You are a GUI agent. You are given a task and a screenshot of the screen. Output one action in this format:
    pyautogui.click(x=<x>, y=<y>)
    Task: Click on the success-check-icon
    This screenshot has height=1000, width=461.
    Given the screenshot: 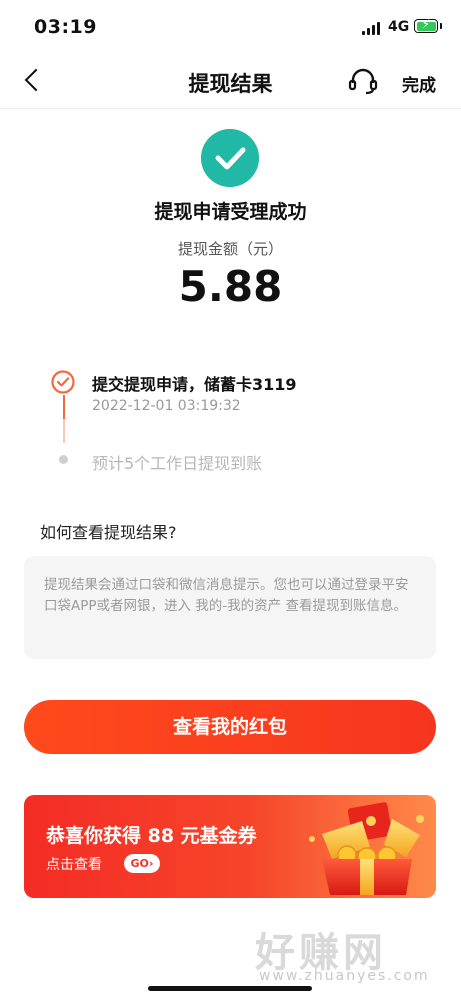 What is the action you would take?
    pyautogui.click(x=230, y=158)
    